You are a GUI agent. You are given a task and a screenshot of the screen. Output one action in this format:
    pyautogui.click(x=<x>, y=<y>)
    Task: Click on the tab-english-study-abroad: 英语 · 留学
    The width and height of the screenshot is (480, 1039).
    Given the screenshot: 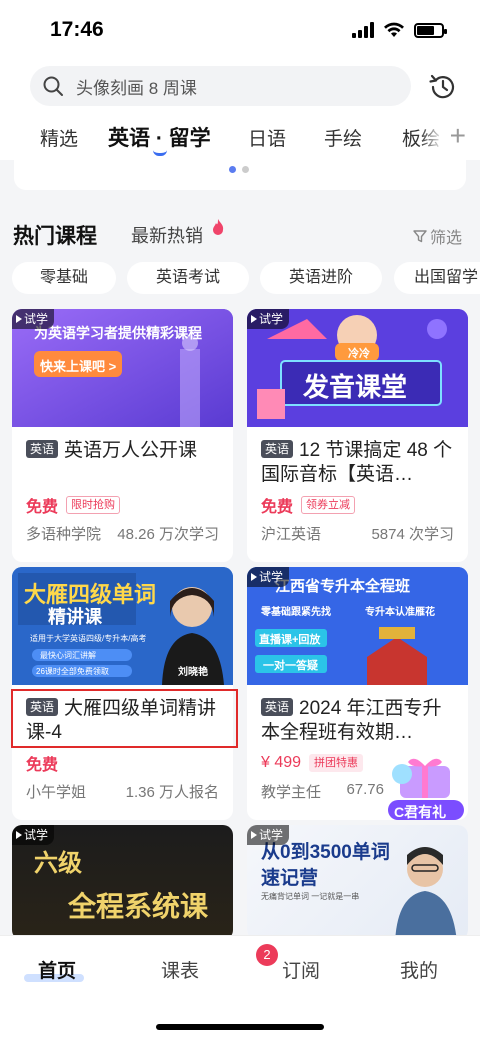 What is the action you would take?
    pyautogui.click(x=159, y=137)
    